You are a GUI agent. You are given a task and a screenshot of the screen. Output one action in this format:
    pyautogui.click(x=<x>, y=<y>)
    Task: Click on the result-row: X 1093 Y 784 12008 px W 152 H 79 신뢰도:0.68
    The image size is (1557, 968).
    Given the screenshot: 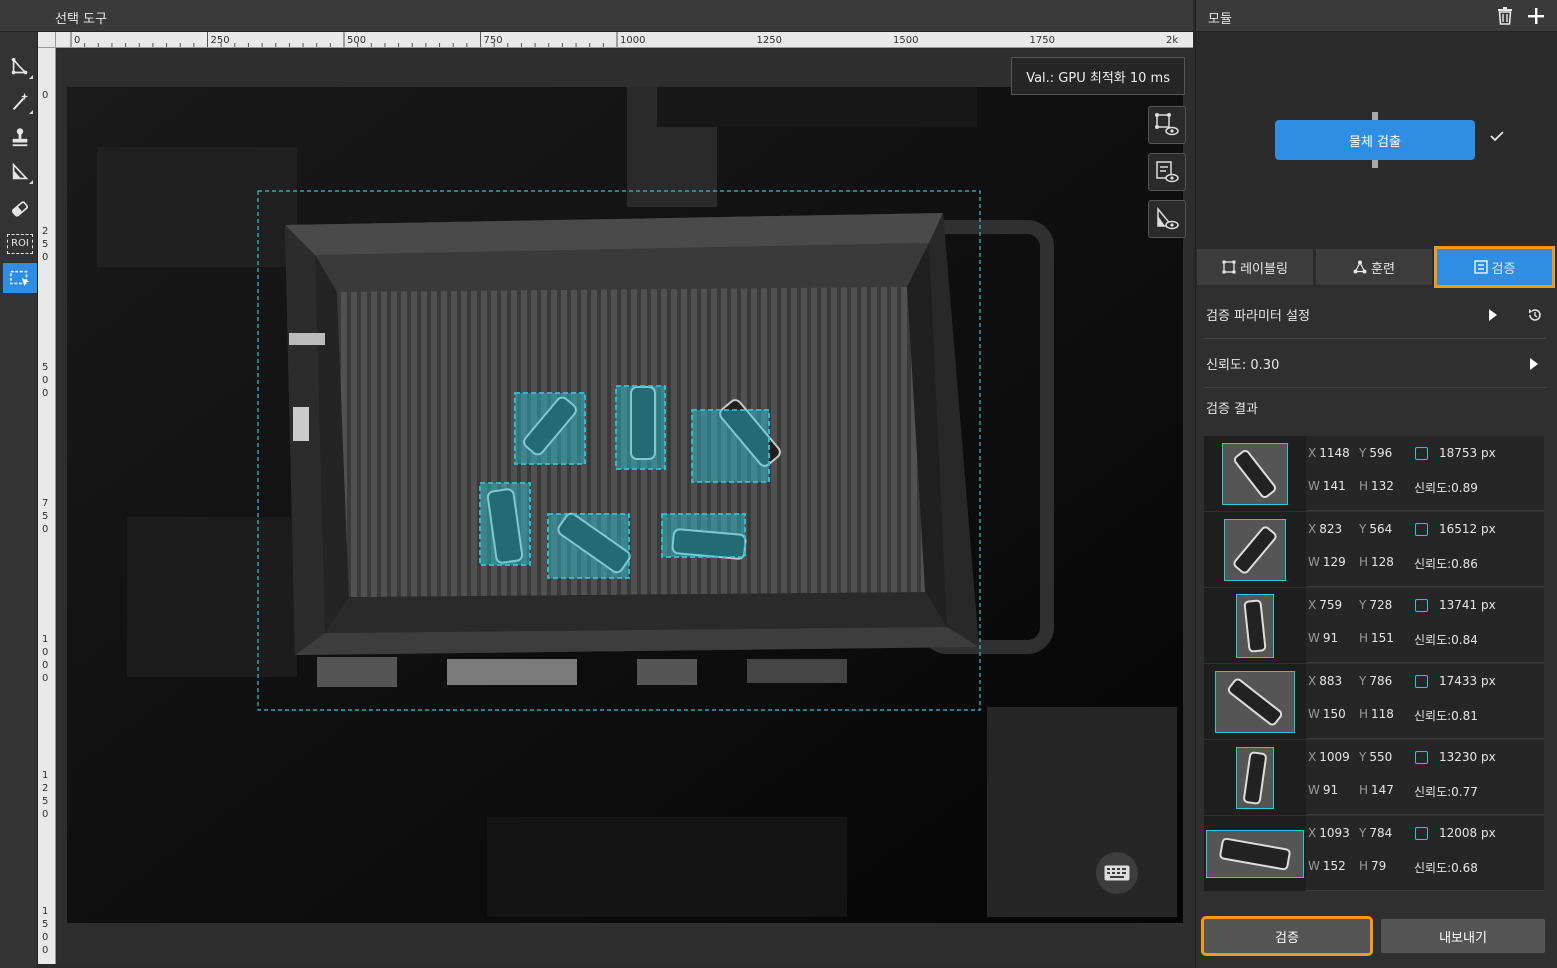 What is the action you would take?
    pyautogui.click(x=1374, y=853)
    